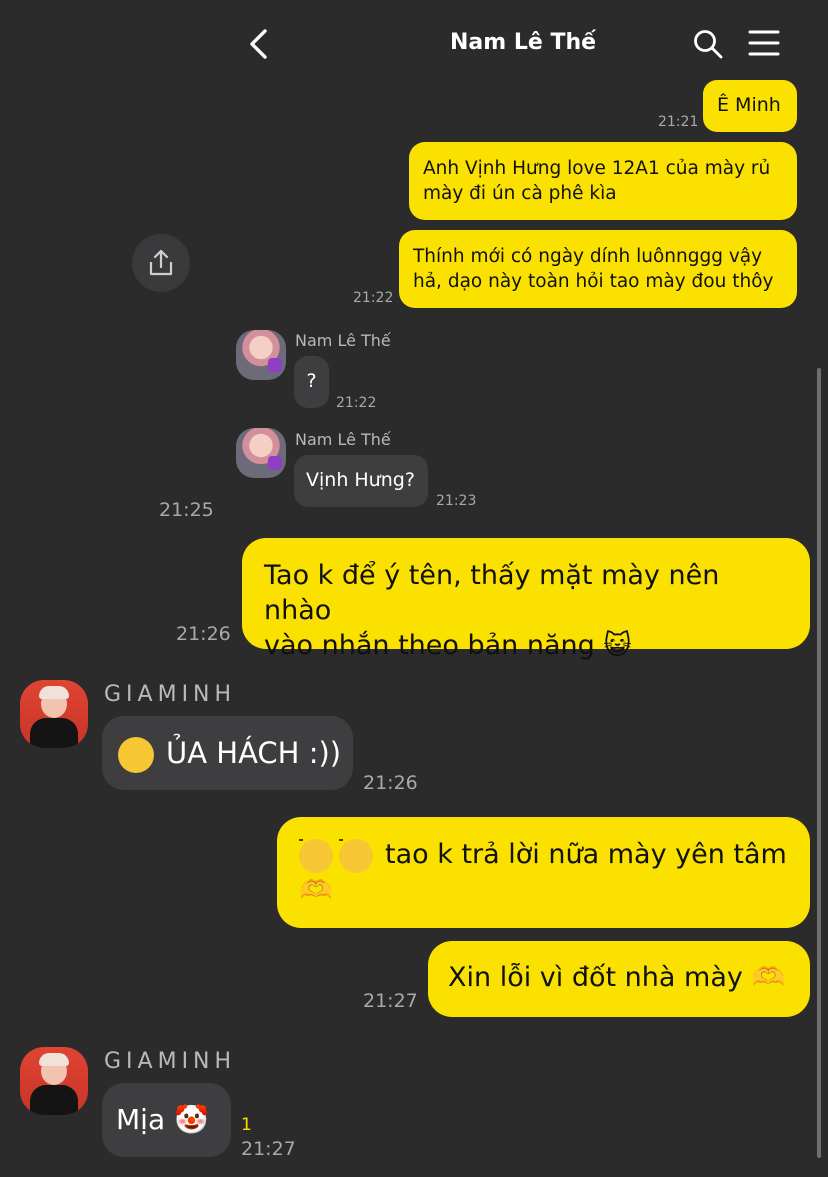 The width and height of the screenshot is (828, 1177). Describe the element at coordinates (186, 510) in the screenshot. I see `message-time: 21:25` at that location.